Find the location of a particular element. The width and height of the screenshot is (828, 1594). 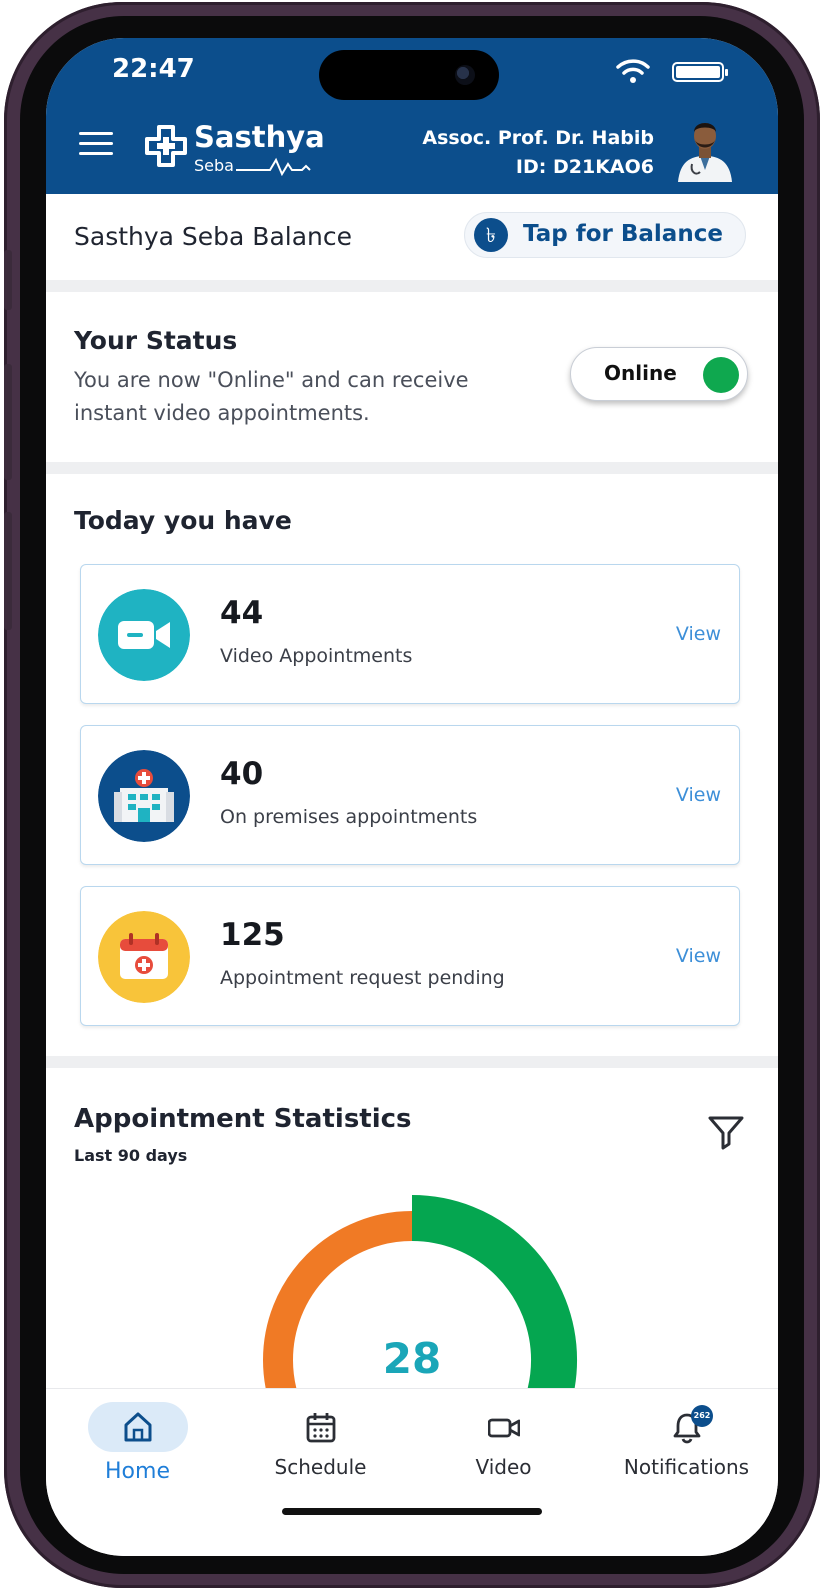

wifi-icon is located at coordinates (633, 71).